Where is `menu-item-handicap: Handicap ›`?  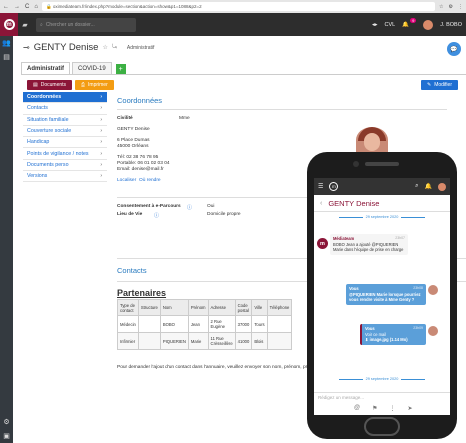
menu-item-handicap: Handicap › is located at coordinates (65, 143).